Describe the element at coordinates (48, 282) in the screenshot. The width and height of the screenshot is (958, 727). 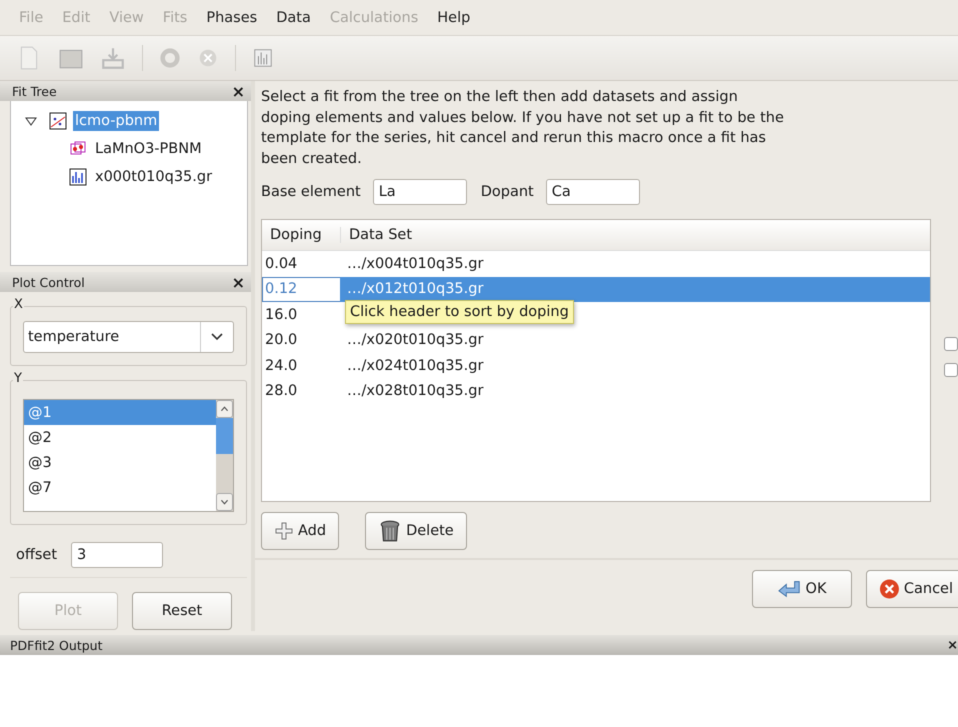
I see `panel-title: Plot Control` at that location.